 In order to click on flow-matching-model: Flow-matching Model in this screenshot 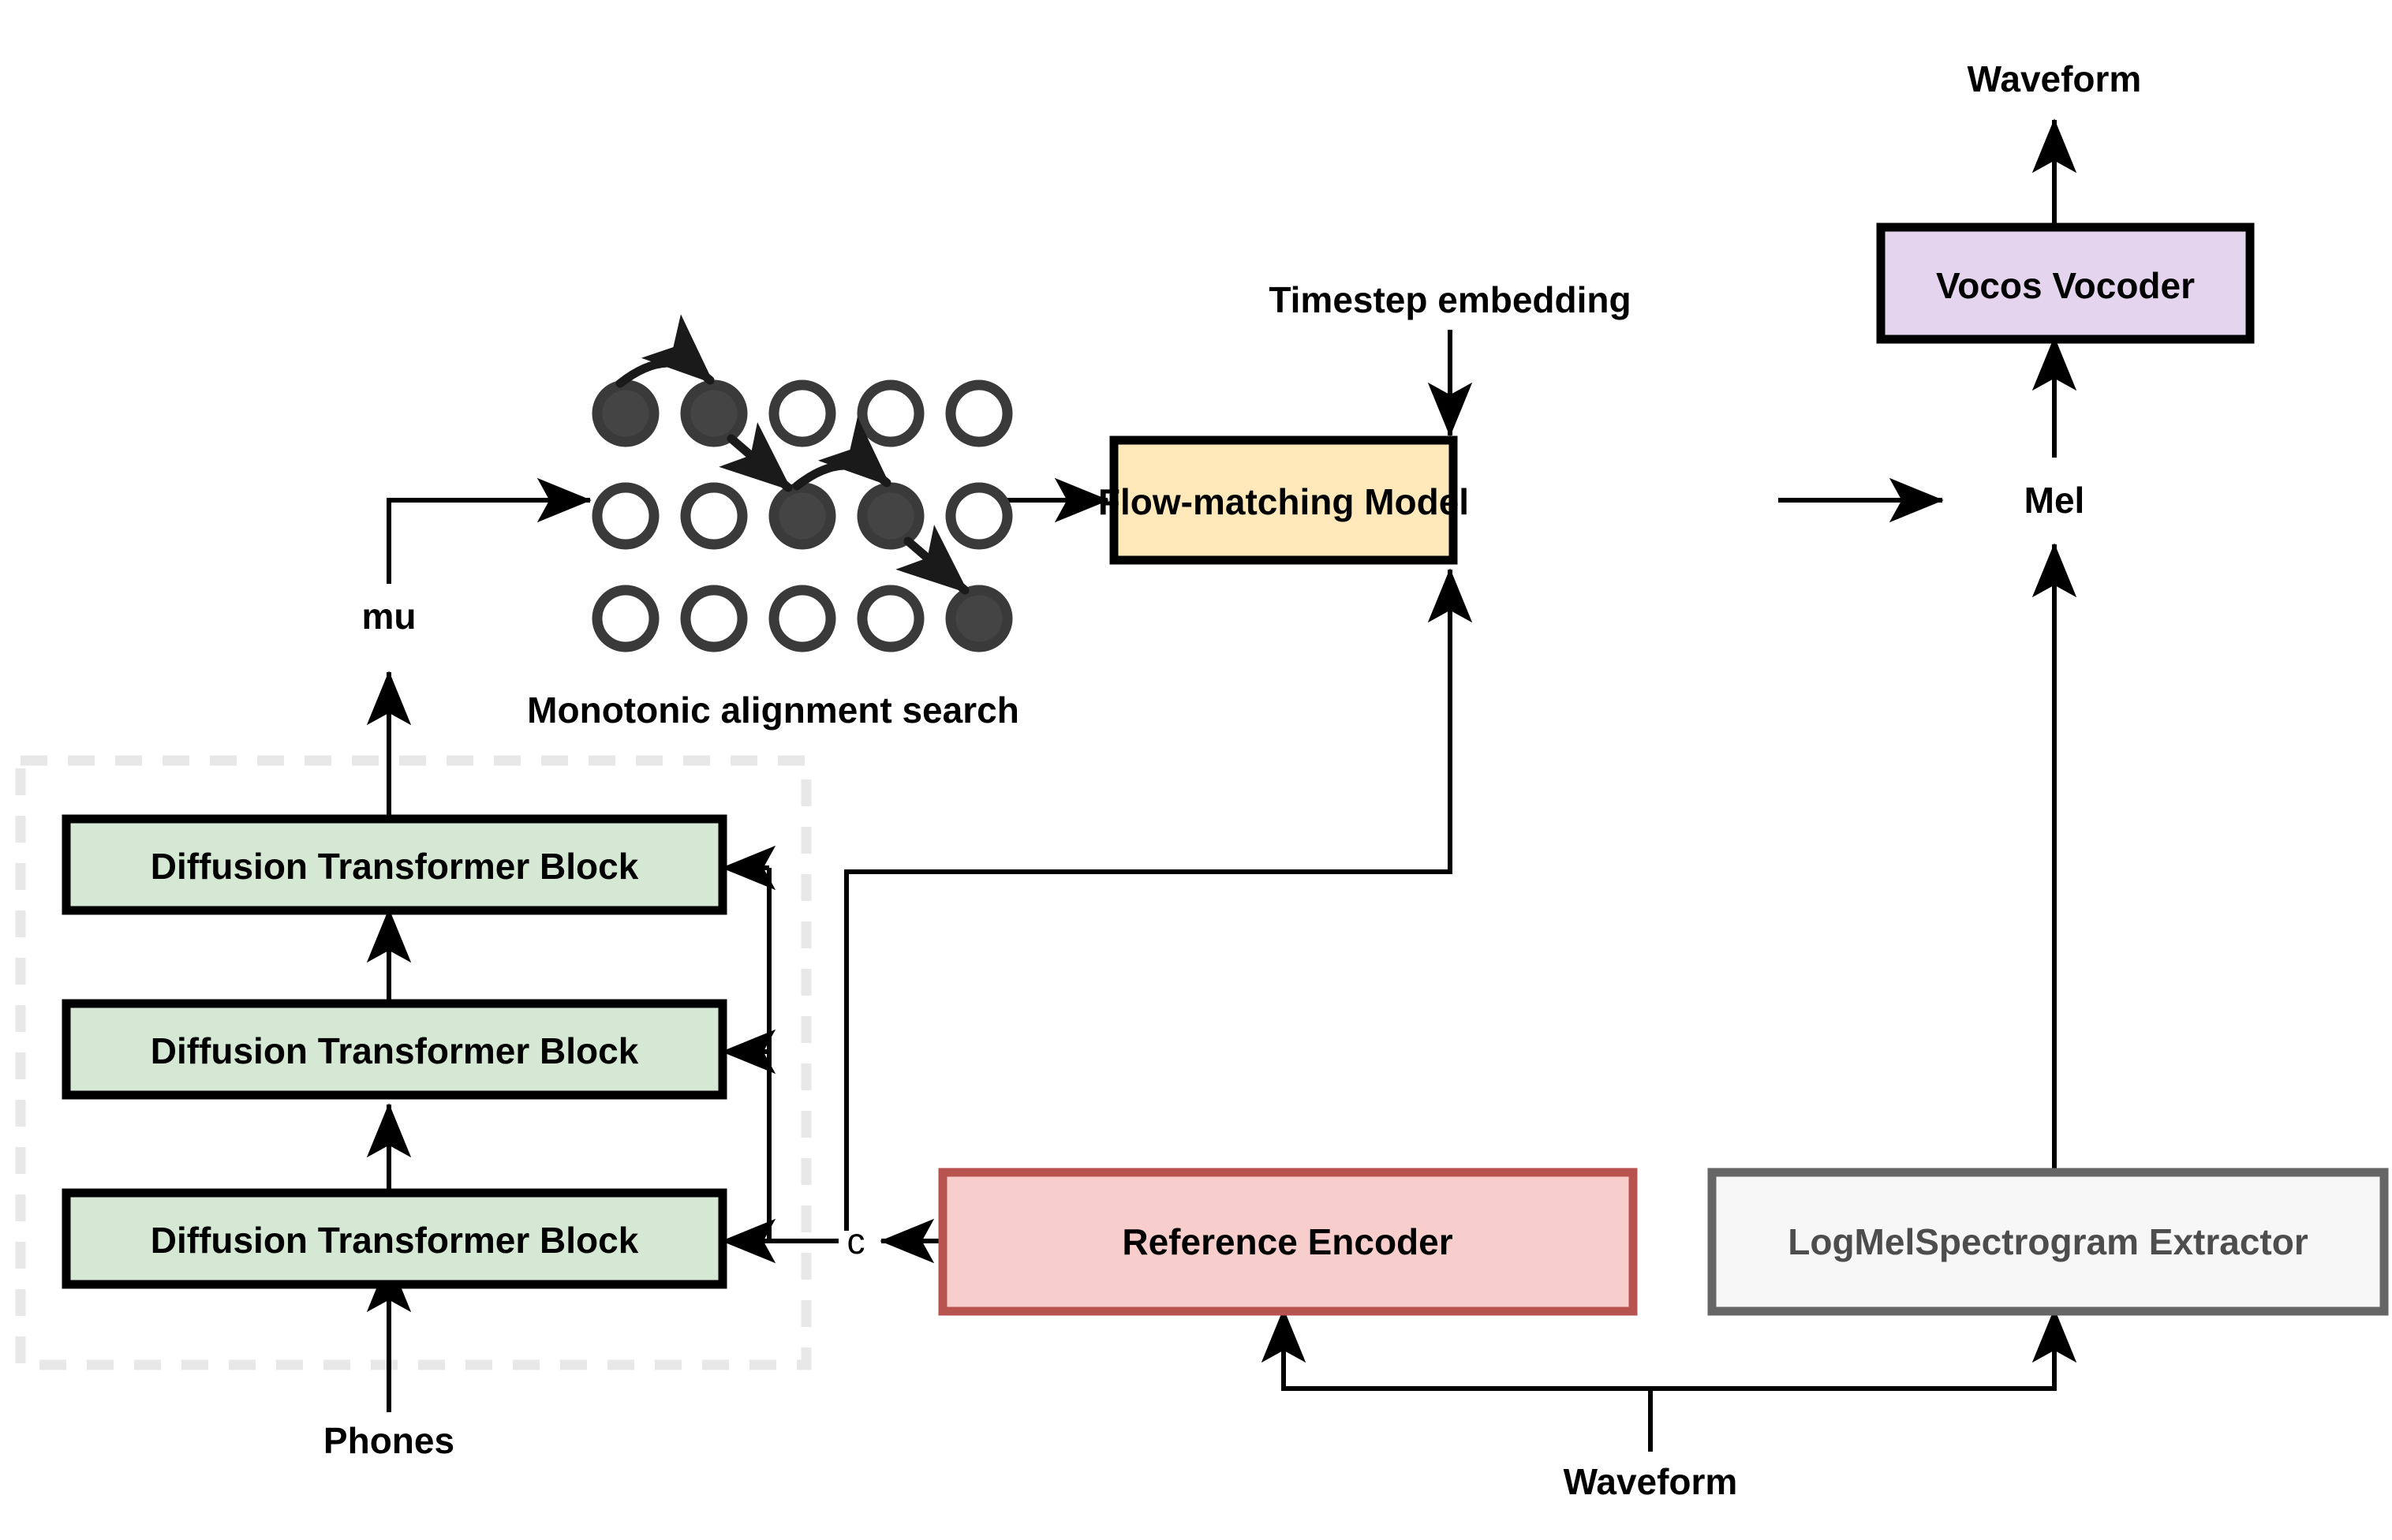, I will do `click(1284, 500)`.